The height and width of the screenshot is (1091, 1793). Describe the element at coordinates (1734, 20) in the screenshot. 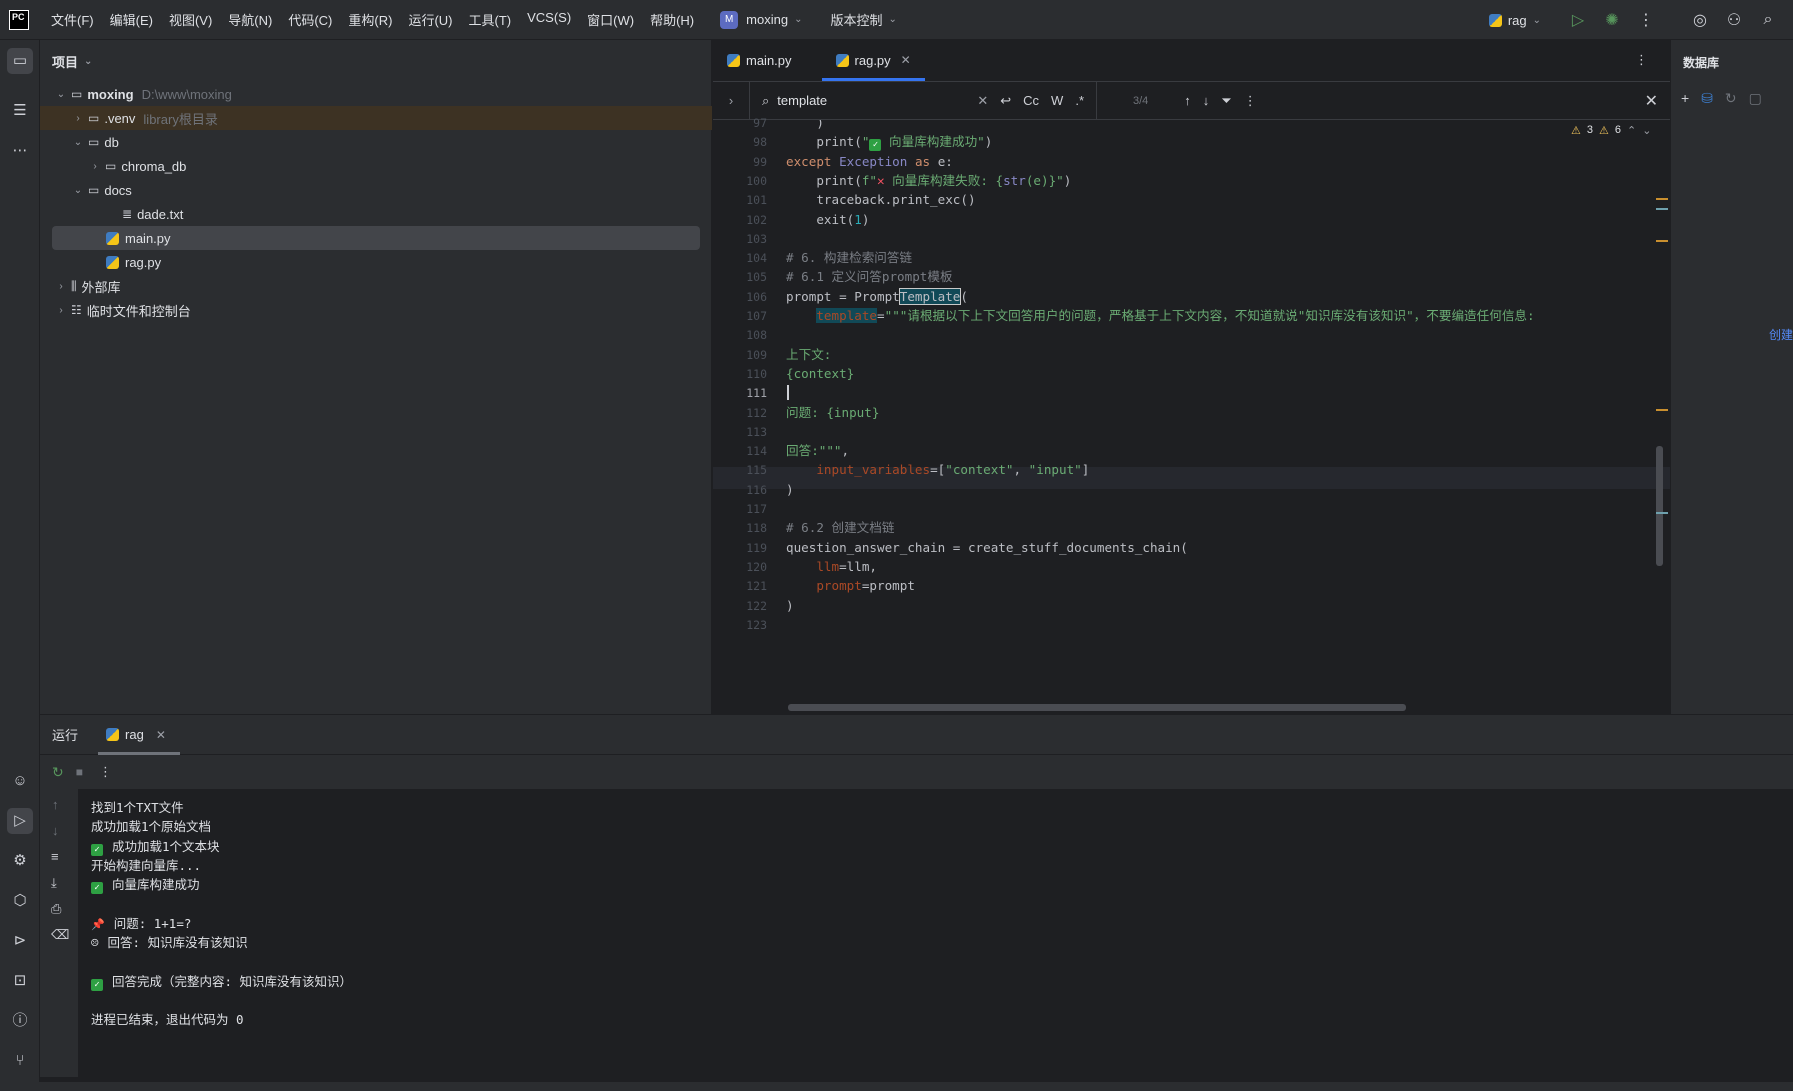

I see `add-user-icon: ⚇` at that location.